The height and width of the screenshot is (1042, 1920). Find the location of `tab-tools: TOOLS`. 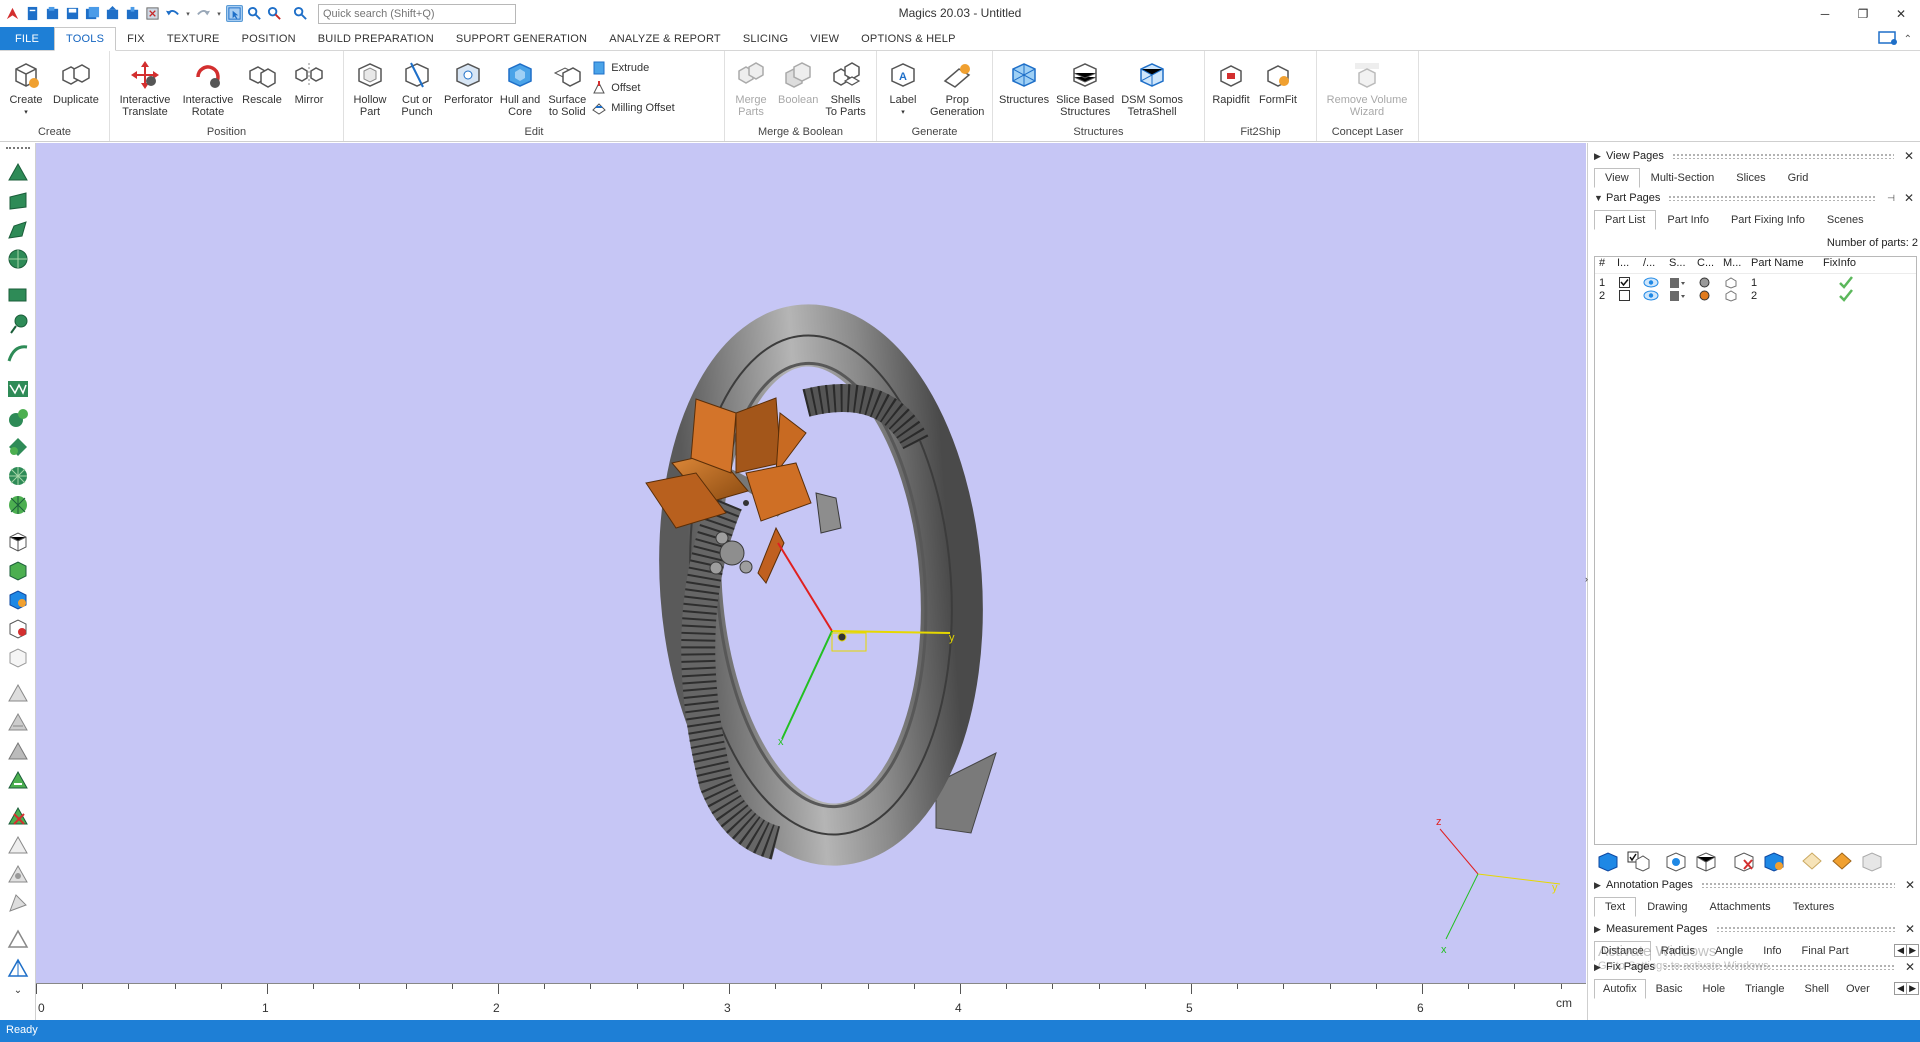

tab-tools: TOOLS is located at coordinates (85, 39).